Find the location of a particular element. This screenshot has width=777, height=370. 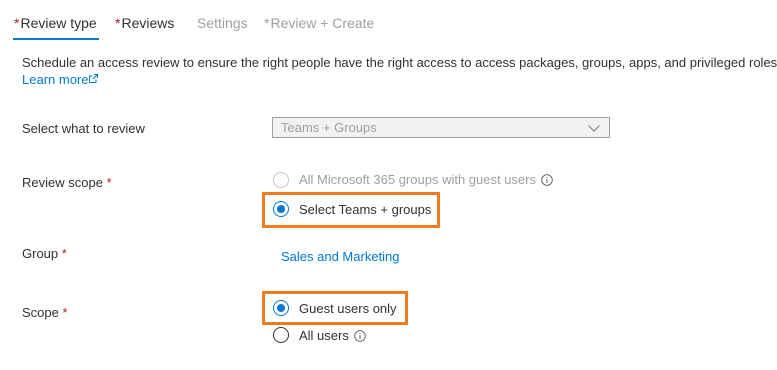

review-scope-label: Review scope * is located at coordinates (67, 183).